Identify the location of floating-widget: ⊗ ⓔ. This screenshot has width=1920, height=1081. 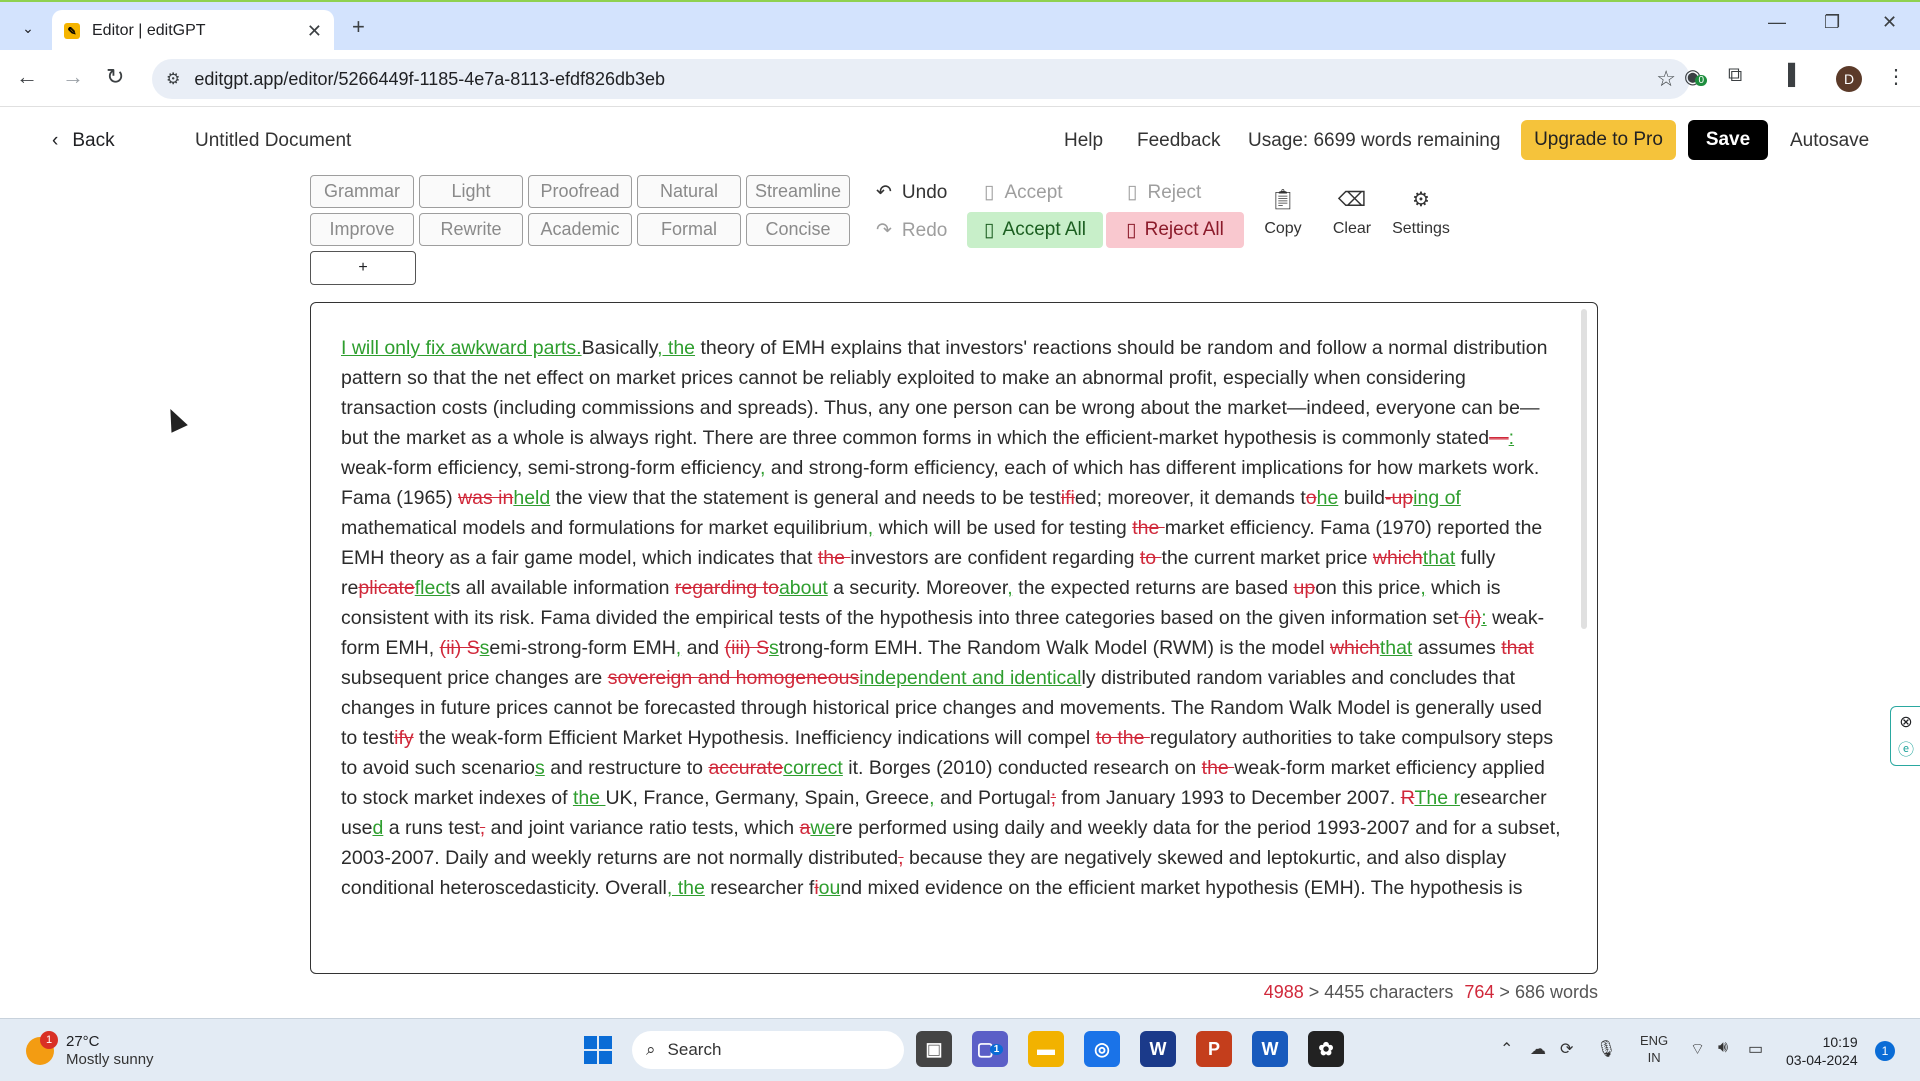
(1905, 736).